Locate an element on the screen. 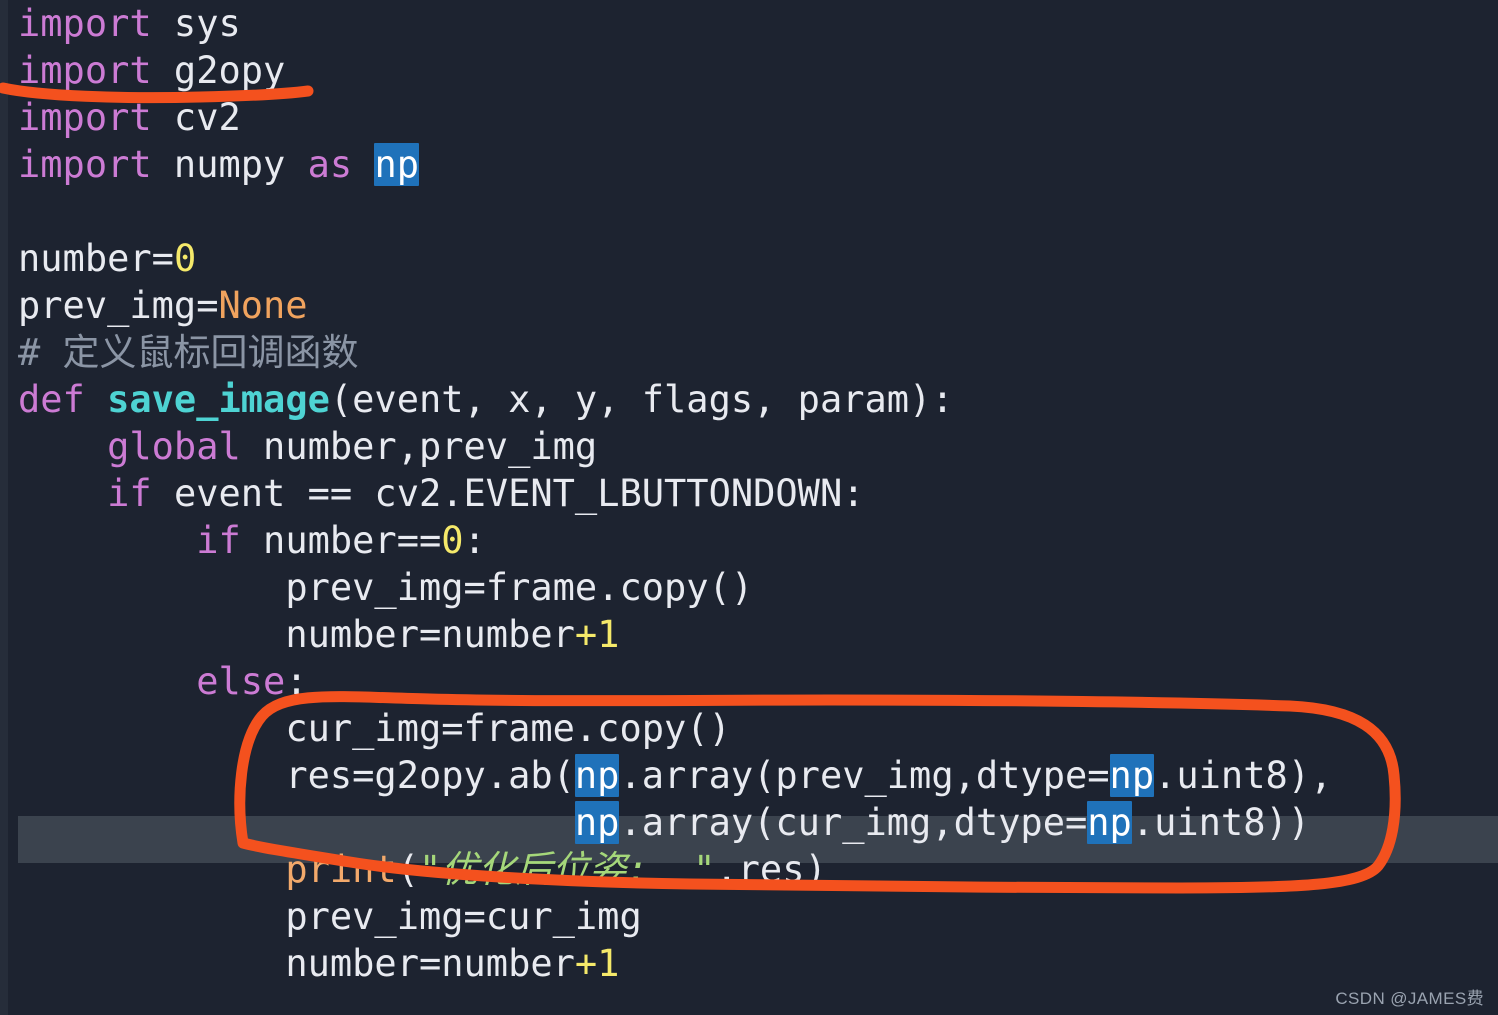  code-token: prev_img= is located at coordinates (118, 305).